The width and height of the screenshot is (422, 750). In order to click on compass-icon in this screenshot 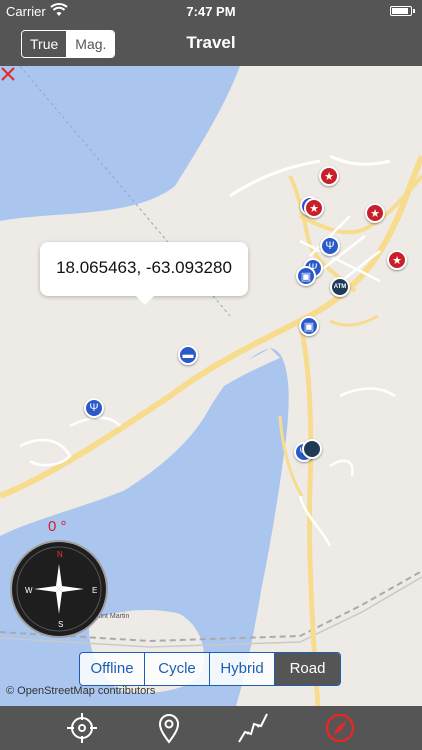, I will do `click(340, 728)`.